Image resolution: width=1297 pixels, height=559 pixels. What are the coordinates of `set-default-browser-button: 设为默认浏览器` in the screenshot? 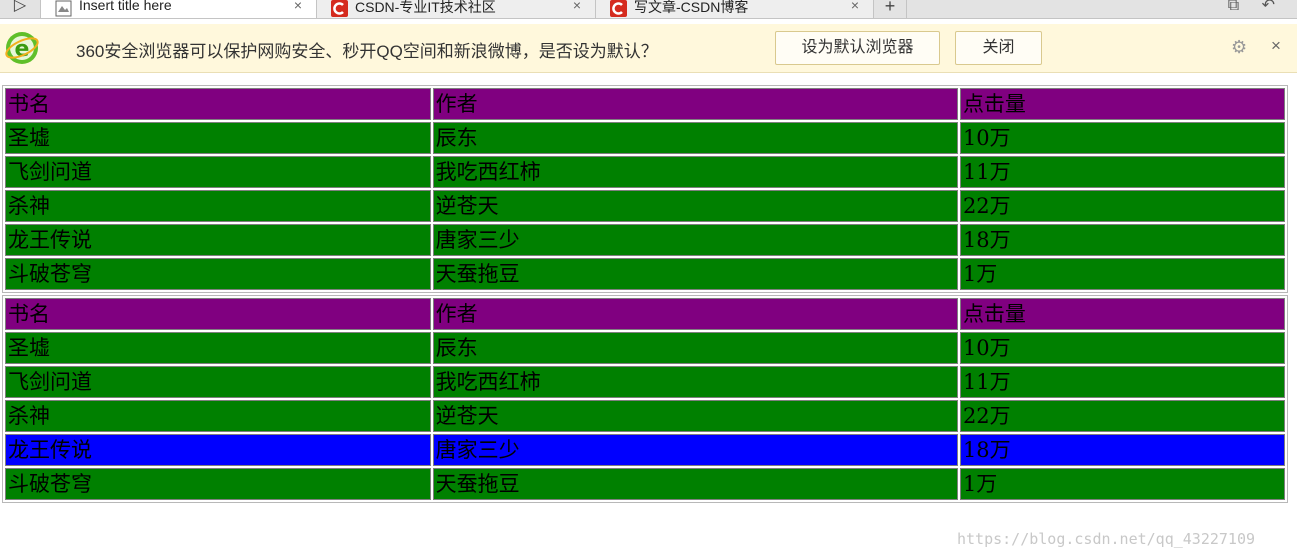 It's located at (857, 48).